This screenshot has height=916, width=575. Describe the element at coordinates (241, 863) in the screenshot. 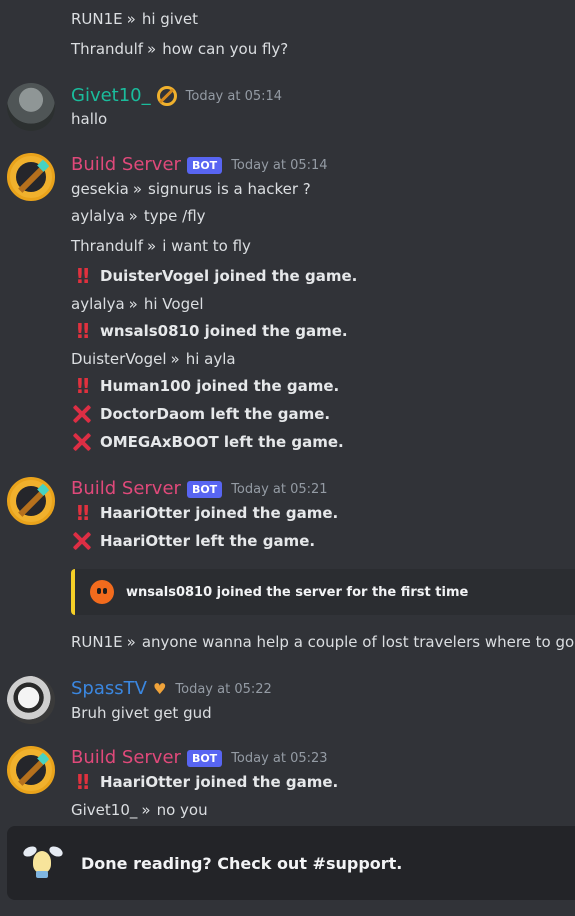

I see `notice-text: Done reading? Check out #support.` at that location.